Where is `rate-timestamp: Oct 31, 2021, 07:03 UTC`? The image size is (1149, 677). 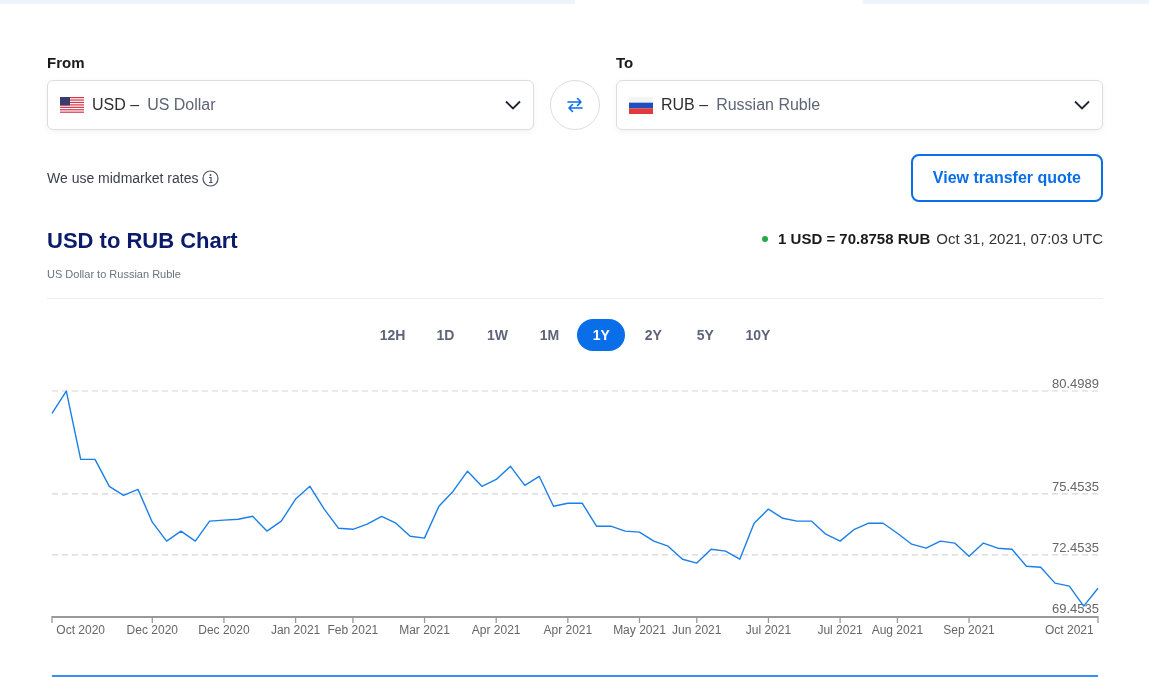 rate-timestamp: Oct 31, 2021, 07:03 UTC is located at coordinates (1019, 238).